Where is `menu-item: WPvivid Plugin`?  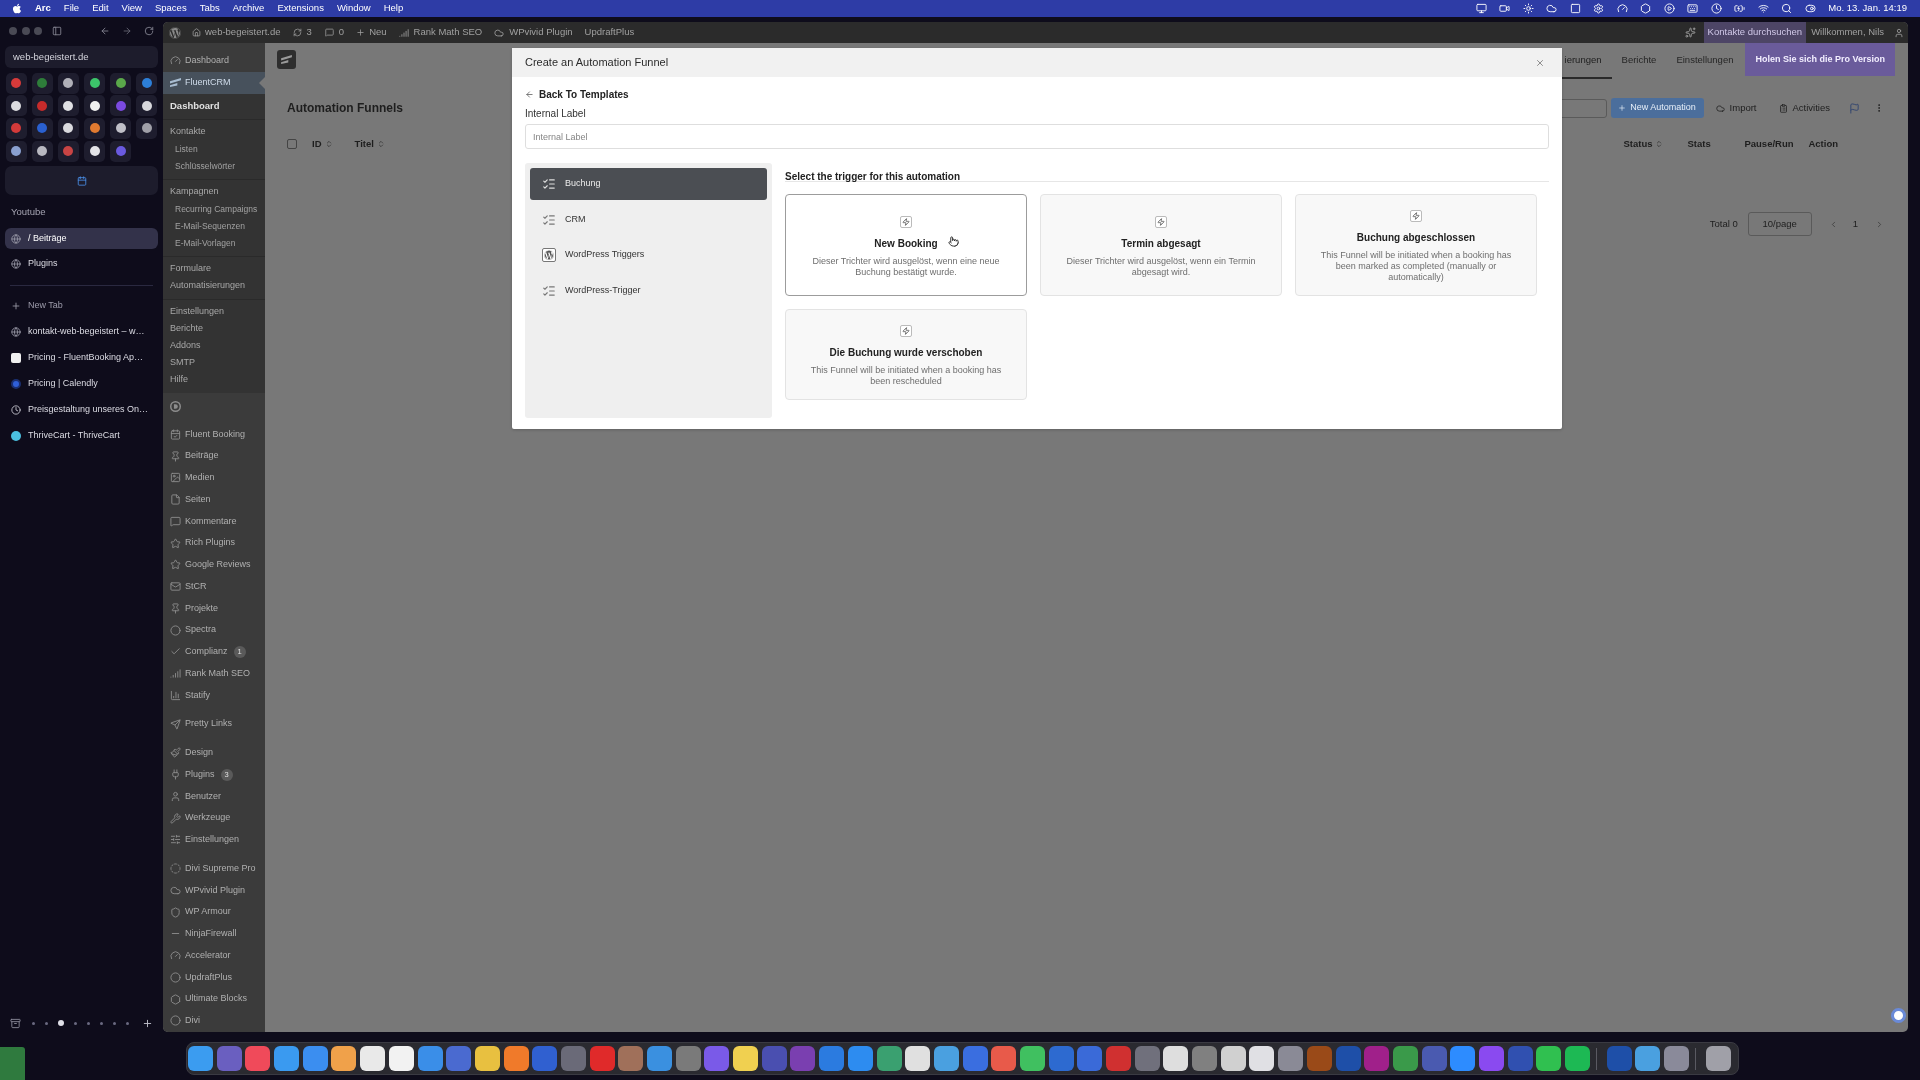 menu-item: WPvivid Plugin is located at coordinates (214, 890).